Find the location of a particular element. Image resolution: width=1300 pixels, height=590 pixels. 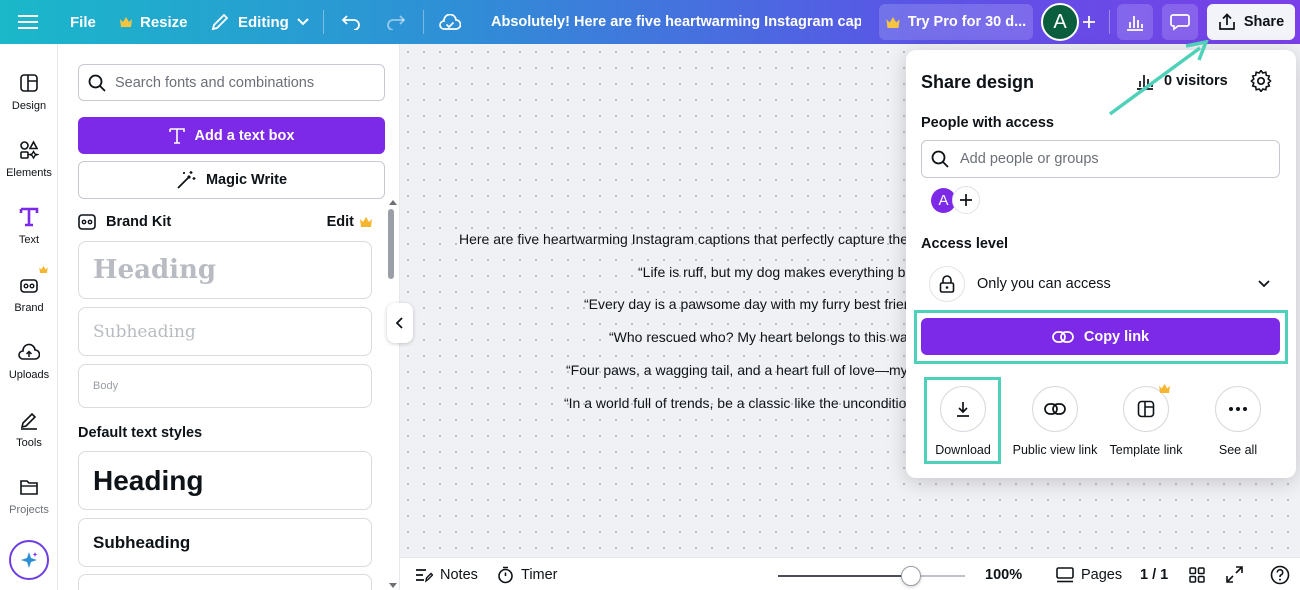

see-all-option: See all is located at coordinates (1238, 421).